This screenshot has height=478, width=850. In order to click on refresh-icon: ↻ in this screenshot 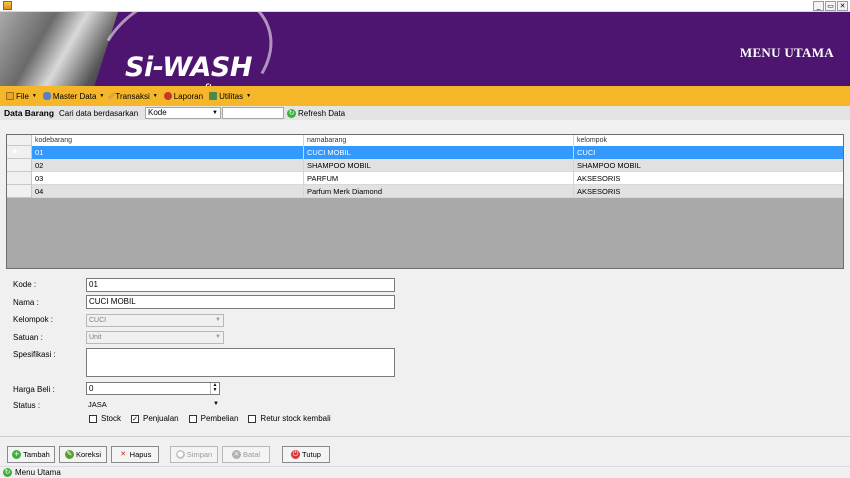, I will do `click(291, 113)`.